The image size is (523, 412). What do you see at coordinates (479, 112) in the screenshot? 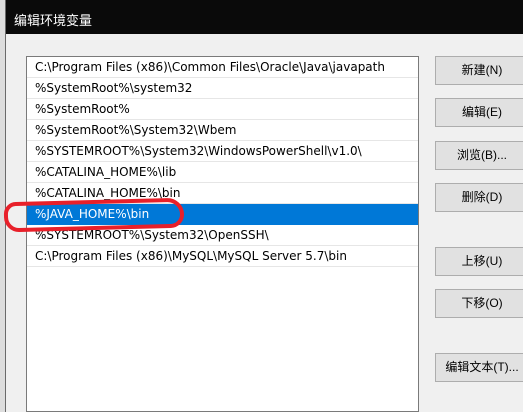
I see `edit-button: 编辑(E)` at bounding box center [479, 112].